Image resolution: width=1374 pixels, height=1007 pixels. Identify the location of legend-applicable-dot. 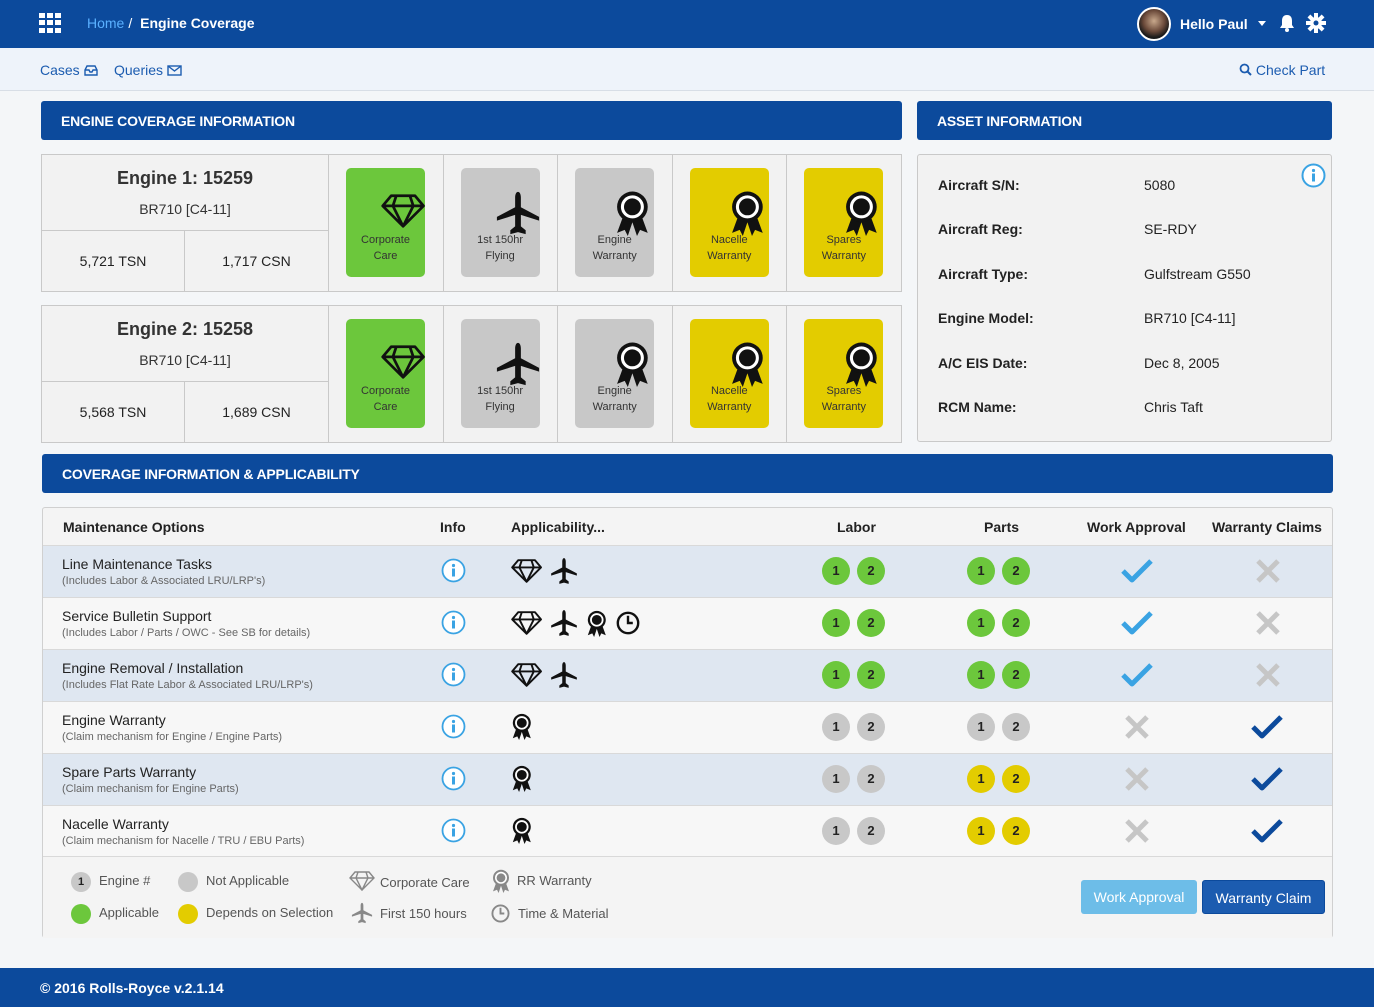
(81, 914).